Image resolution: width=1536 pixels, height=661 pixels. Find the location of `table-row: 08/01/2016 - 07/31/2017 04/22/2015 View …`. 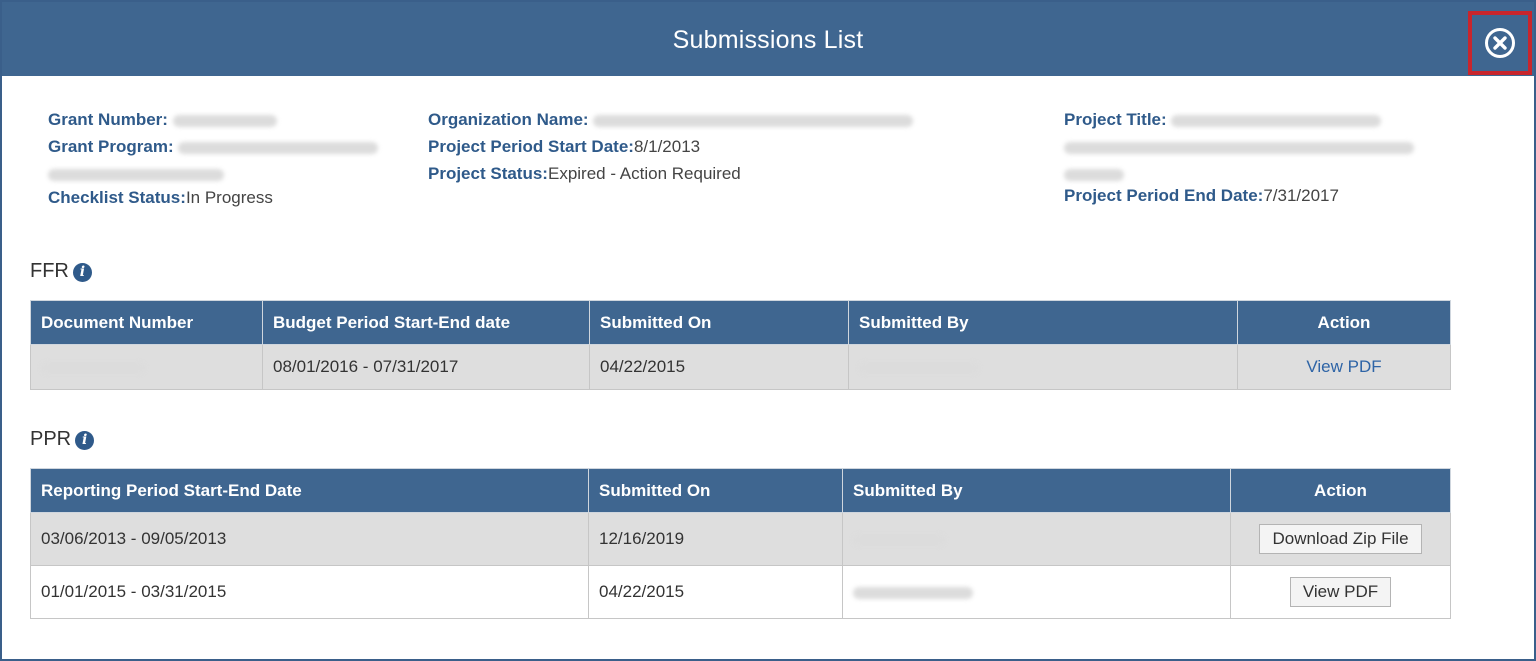

table-row: 08/01/2016 - 07/31/2017 04/22/2015 View … is located at coordinates (740, 367).